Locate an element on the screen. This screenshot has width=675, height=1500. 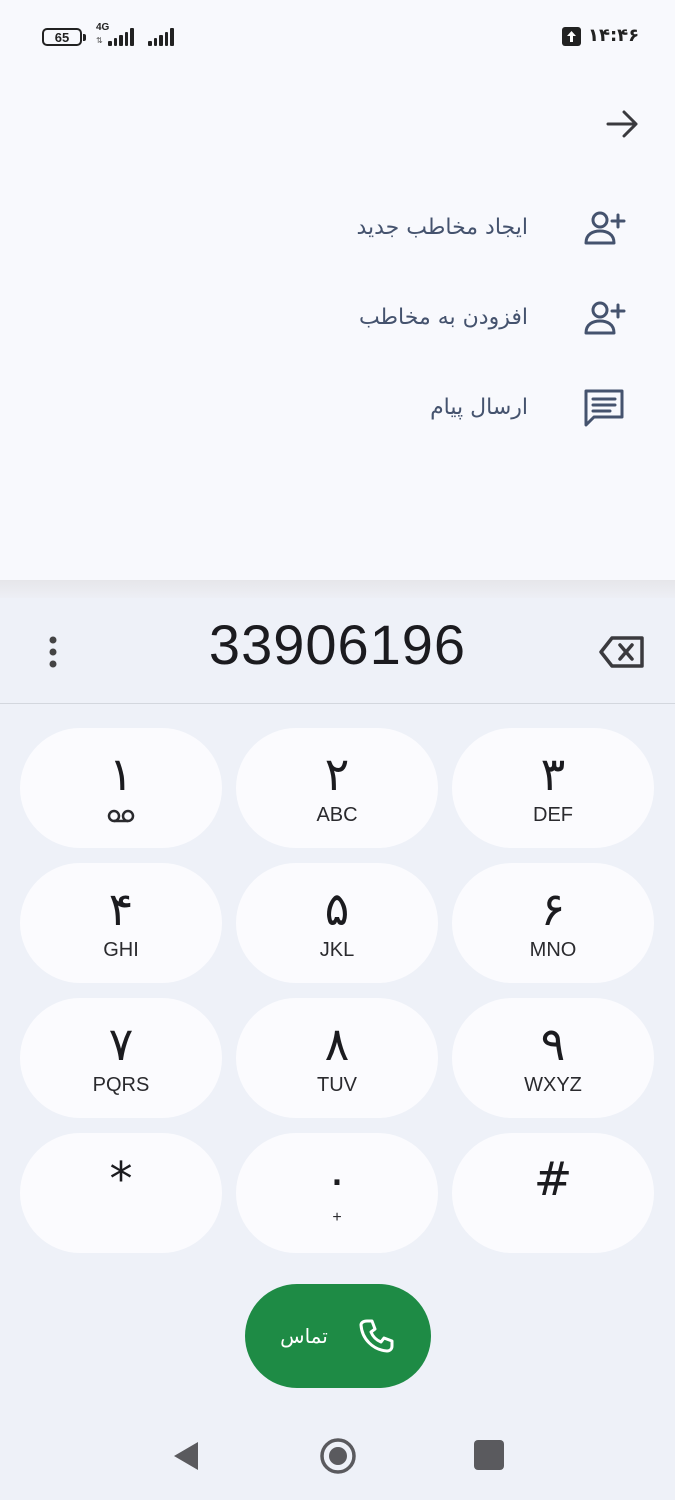
key-7: ۷ PQRS is located at coordinates (121, 1058).